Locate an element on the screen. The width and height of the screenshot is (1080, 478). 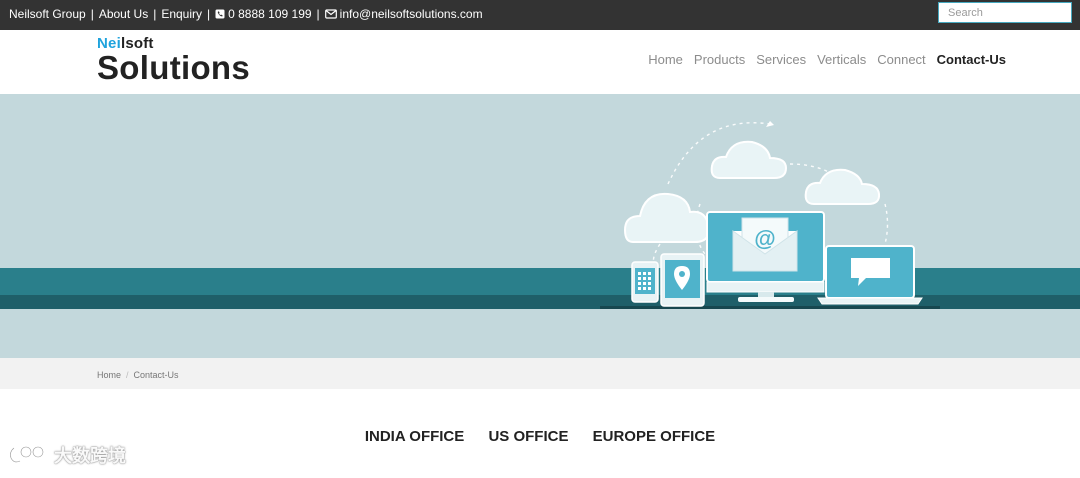
search-input is located at coordinates (1005, 12).